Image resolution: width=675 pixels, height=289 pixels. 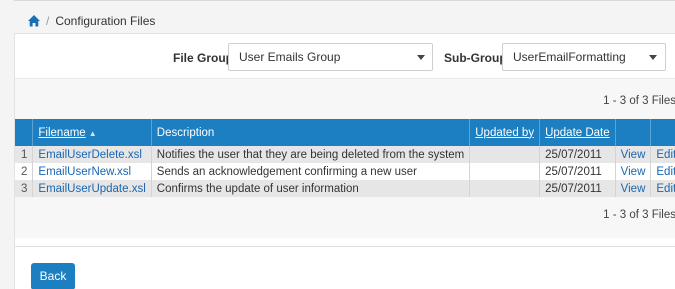 I want to click on row-index: 3, so click(x=24, y=188).